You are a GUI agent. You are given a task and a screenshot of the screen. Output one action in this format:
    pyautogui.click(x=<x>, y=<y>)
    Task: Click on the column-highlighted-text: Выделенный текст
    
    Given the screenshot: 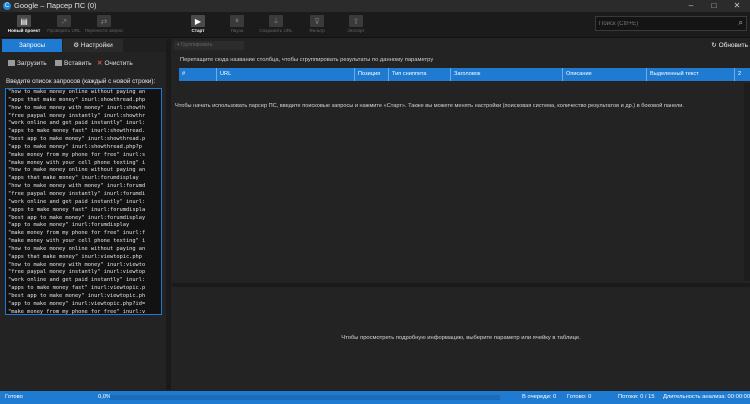 What is the action you would take?
    pyautogui.click(x=690, y=74)
    